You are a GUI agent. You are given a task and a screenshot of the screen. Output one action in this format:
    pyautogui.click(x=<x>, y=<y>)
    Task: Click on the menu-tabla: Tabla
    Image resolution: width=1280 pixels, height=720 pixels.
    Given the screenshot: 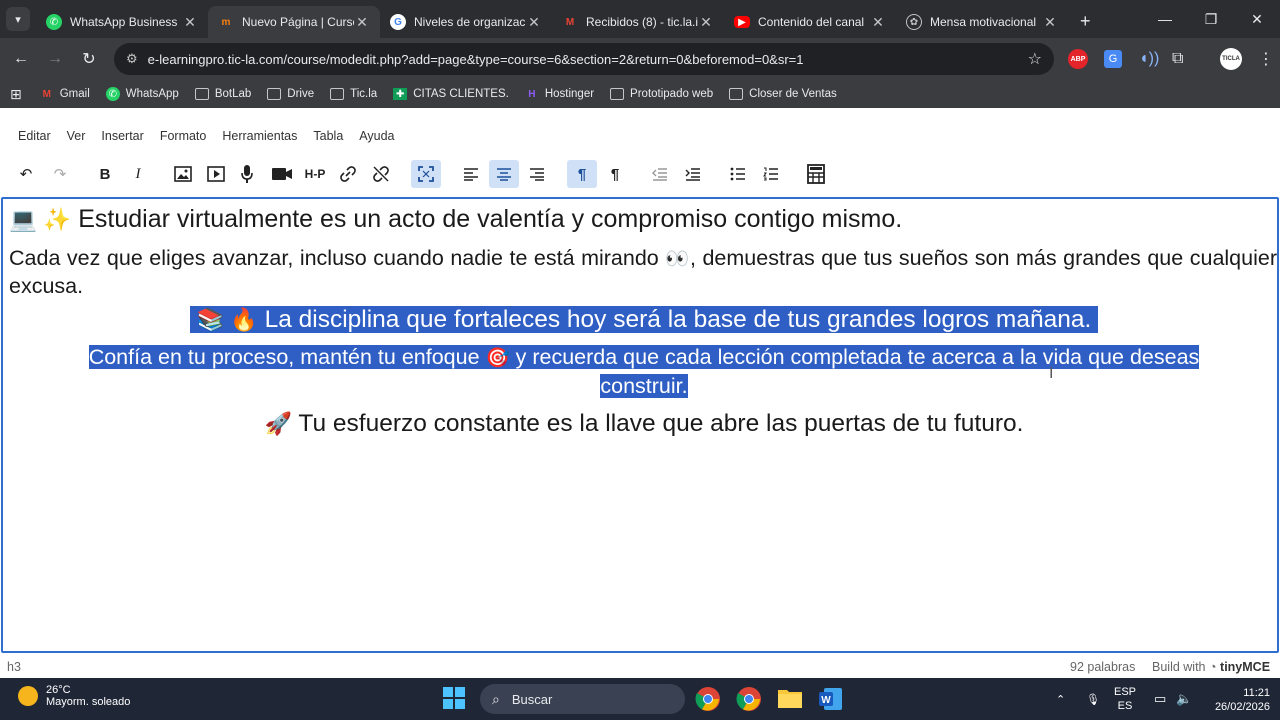 What is the action you would take?
    pyautogui.click(x=328, y=136)
    